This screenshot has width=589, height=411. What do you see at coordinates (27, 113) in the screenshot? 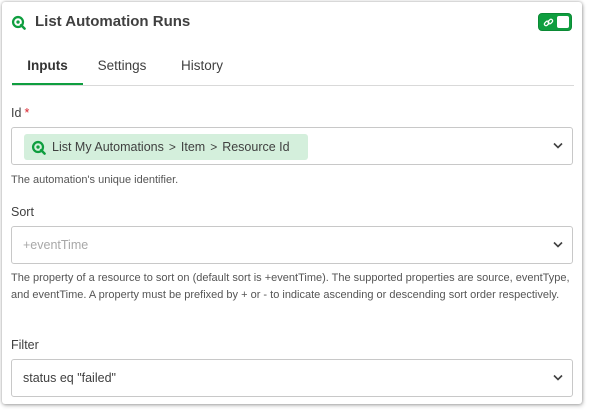
I see `required-mark: *` at bounding box center [27, 113].